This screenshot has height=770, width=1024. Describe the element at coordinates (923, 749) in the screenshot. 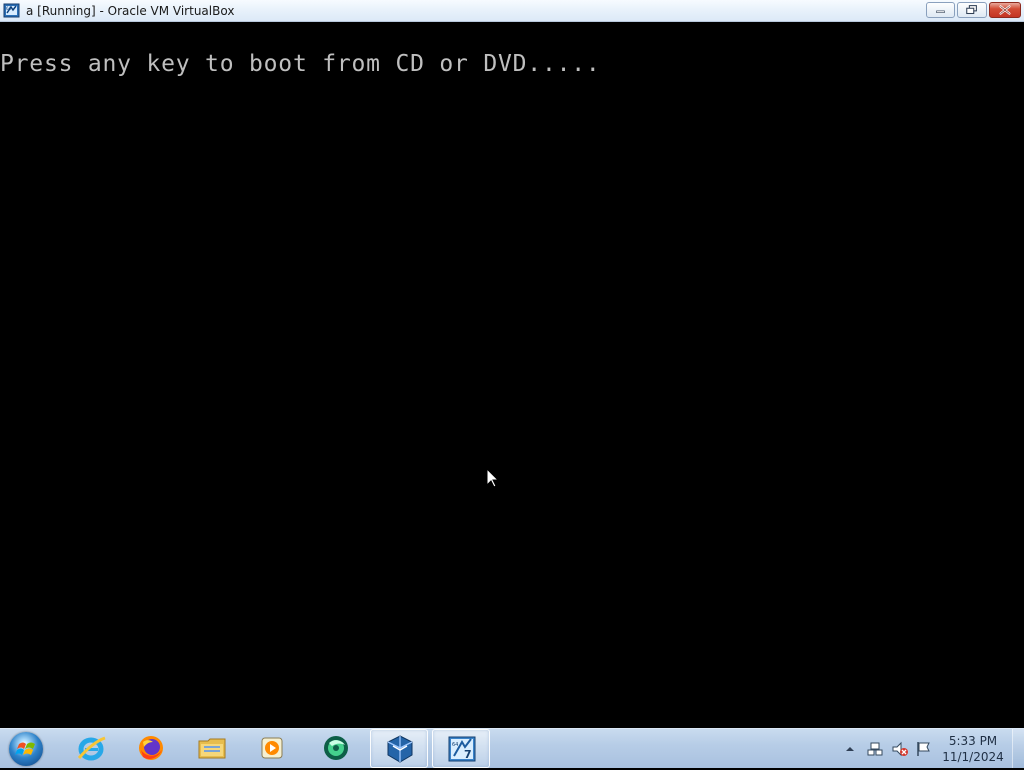

I see `action-center-flag-icon` at that location.